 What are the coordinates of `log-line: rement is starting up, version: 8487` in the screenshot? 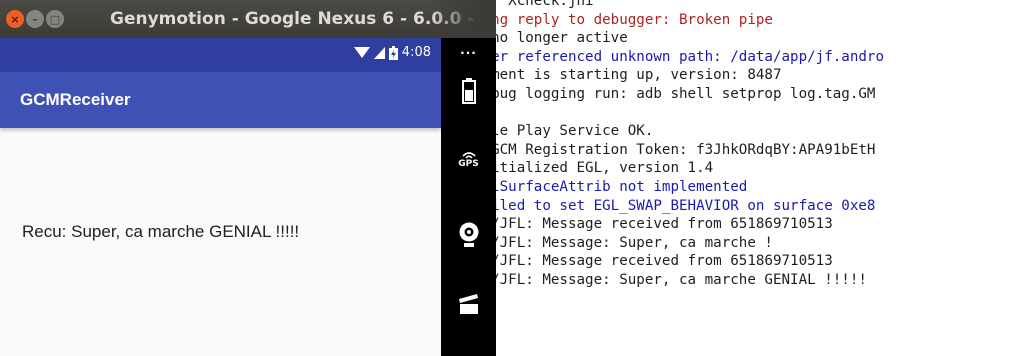 It's located at (628, 75).